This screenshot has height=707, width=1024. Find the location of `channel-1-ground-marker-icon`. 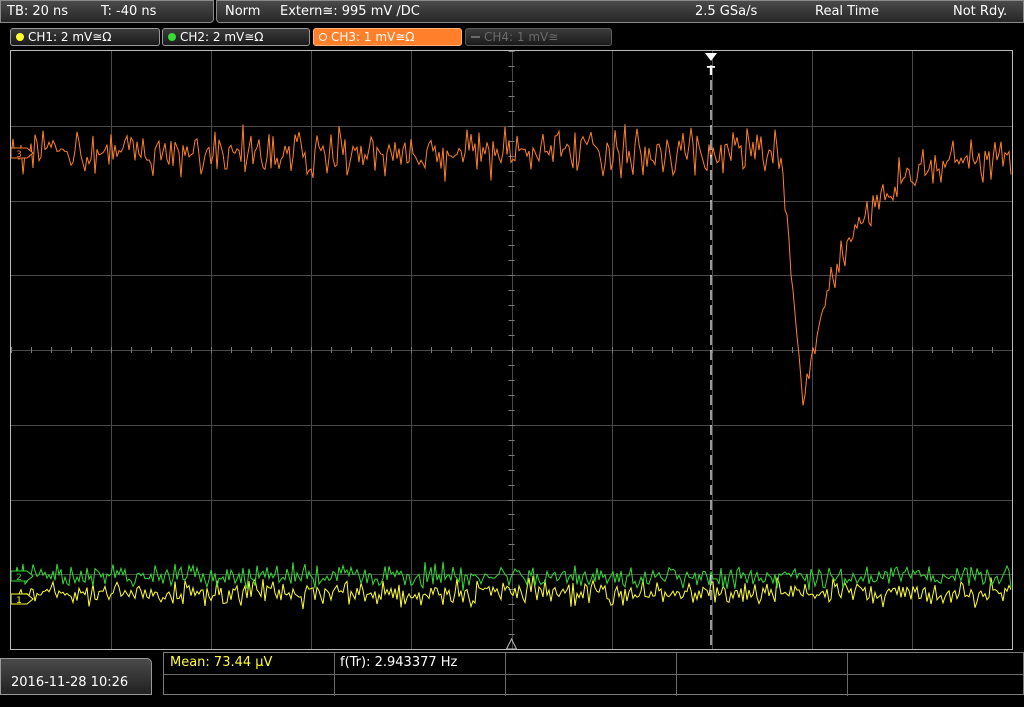

channel-1-ground-marker-icon is located at coordinates (22, 599).